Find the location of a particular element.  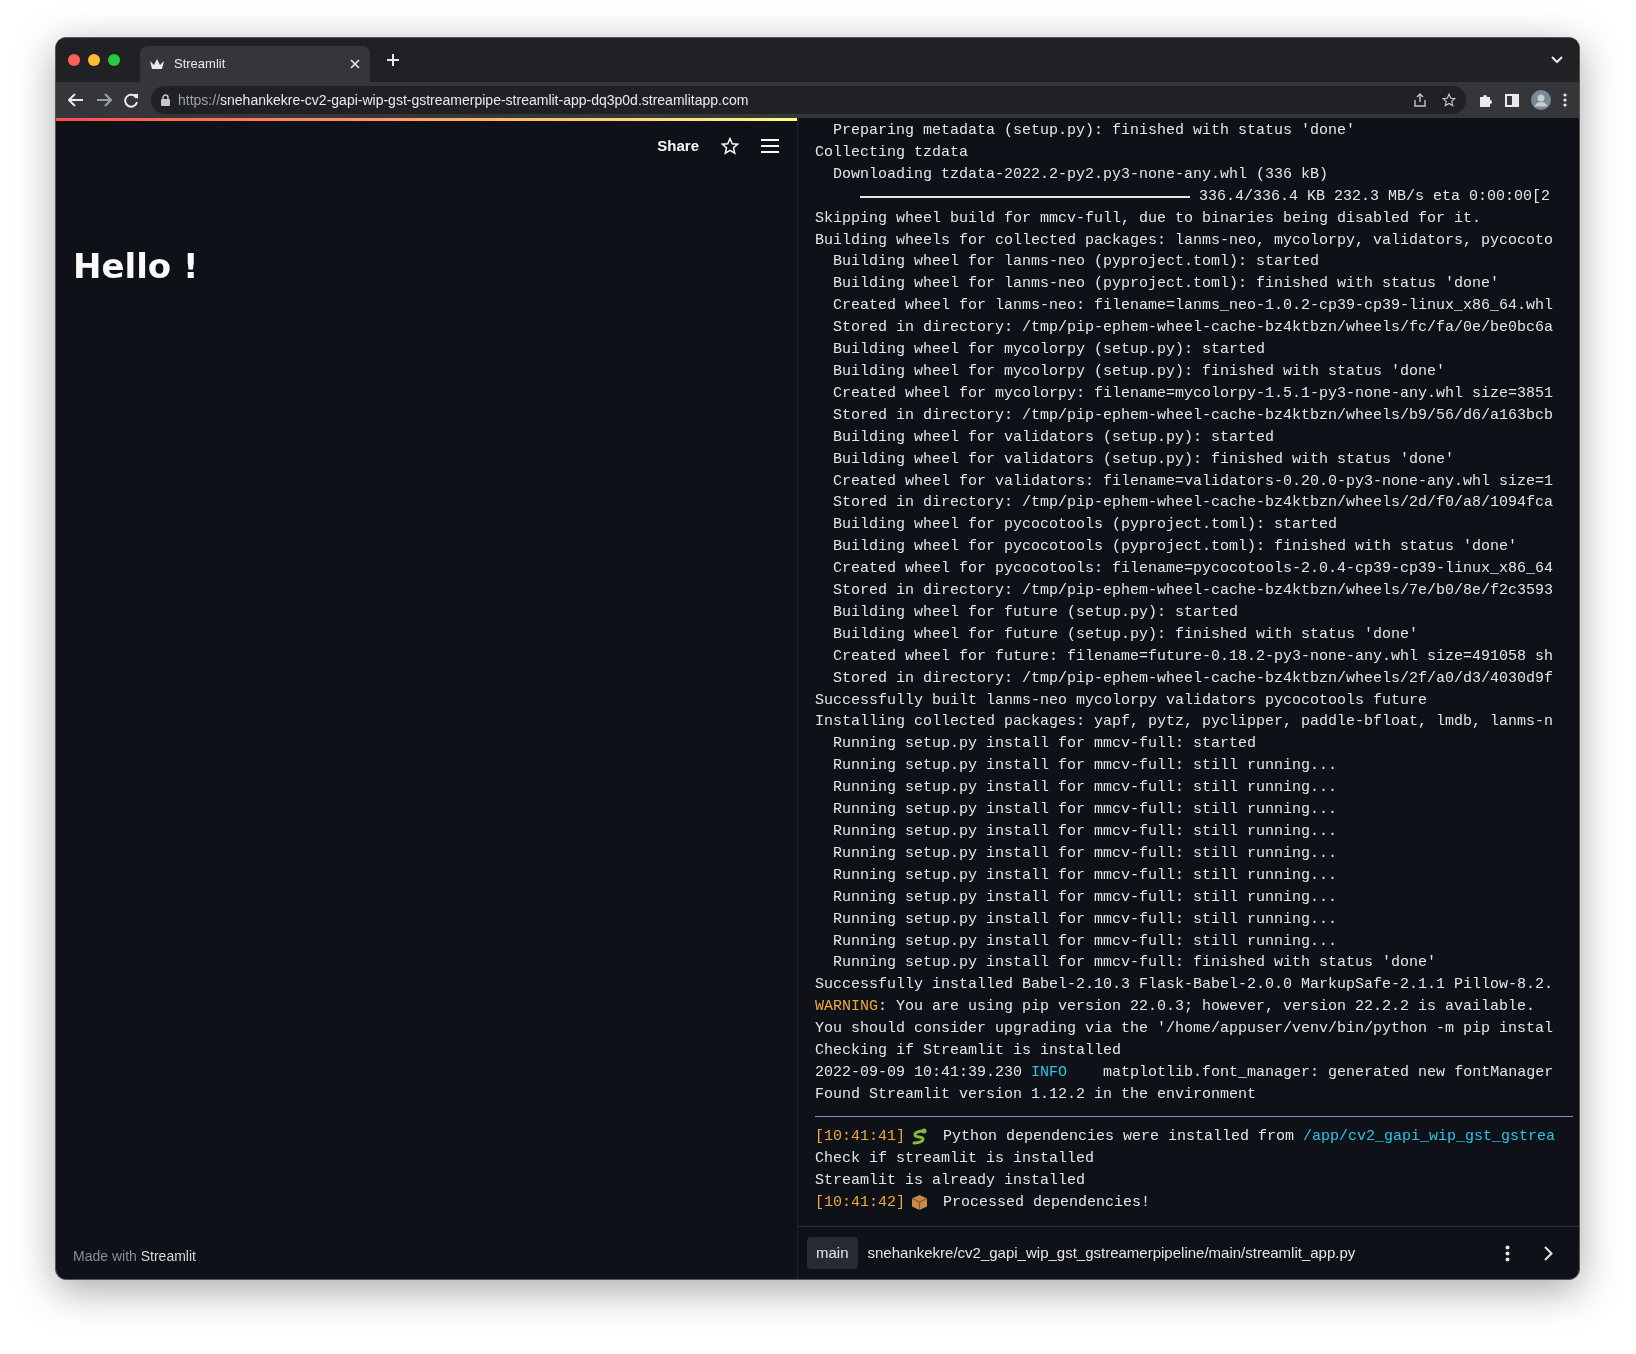

log-line: WARNING: You are using pip version 22.0.3; however, version 22.2.2 is available. is located at coordinates (1175, 1007).